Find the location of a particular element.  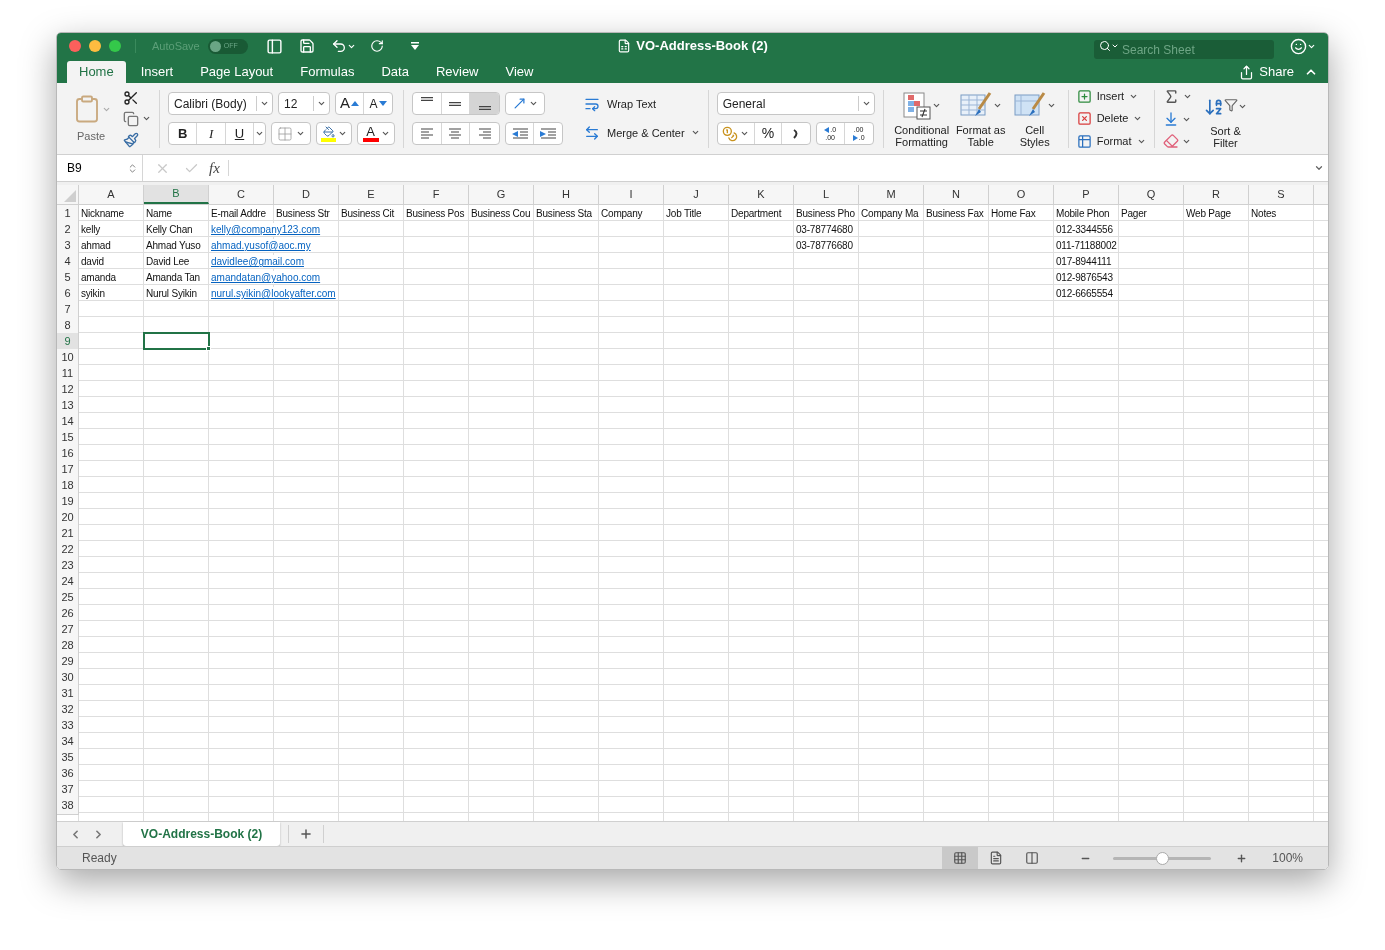

down-triangle-icon is located at coordinates (382, 103).